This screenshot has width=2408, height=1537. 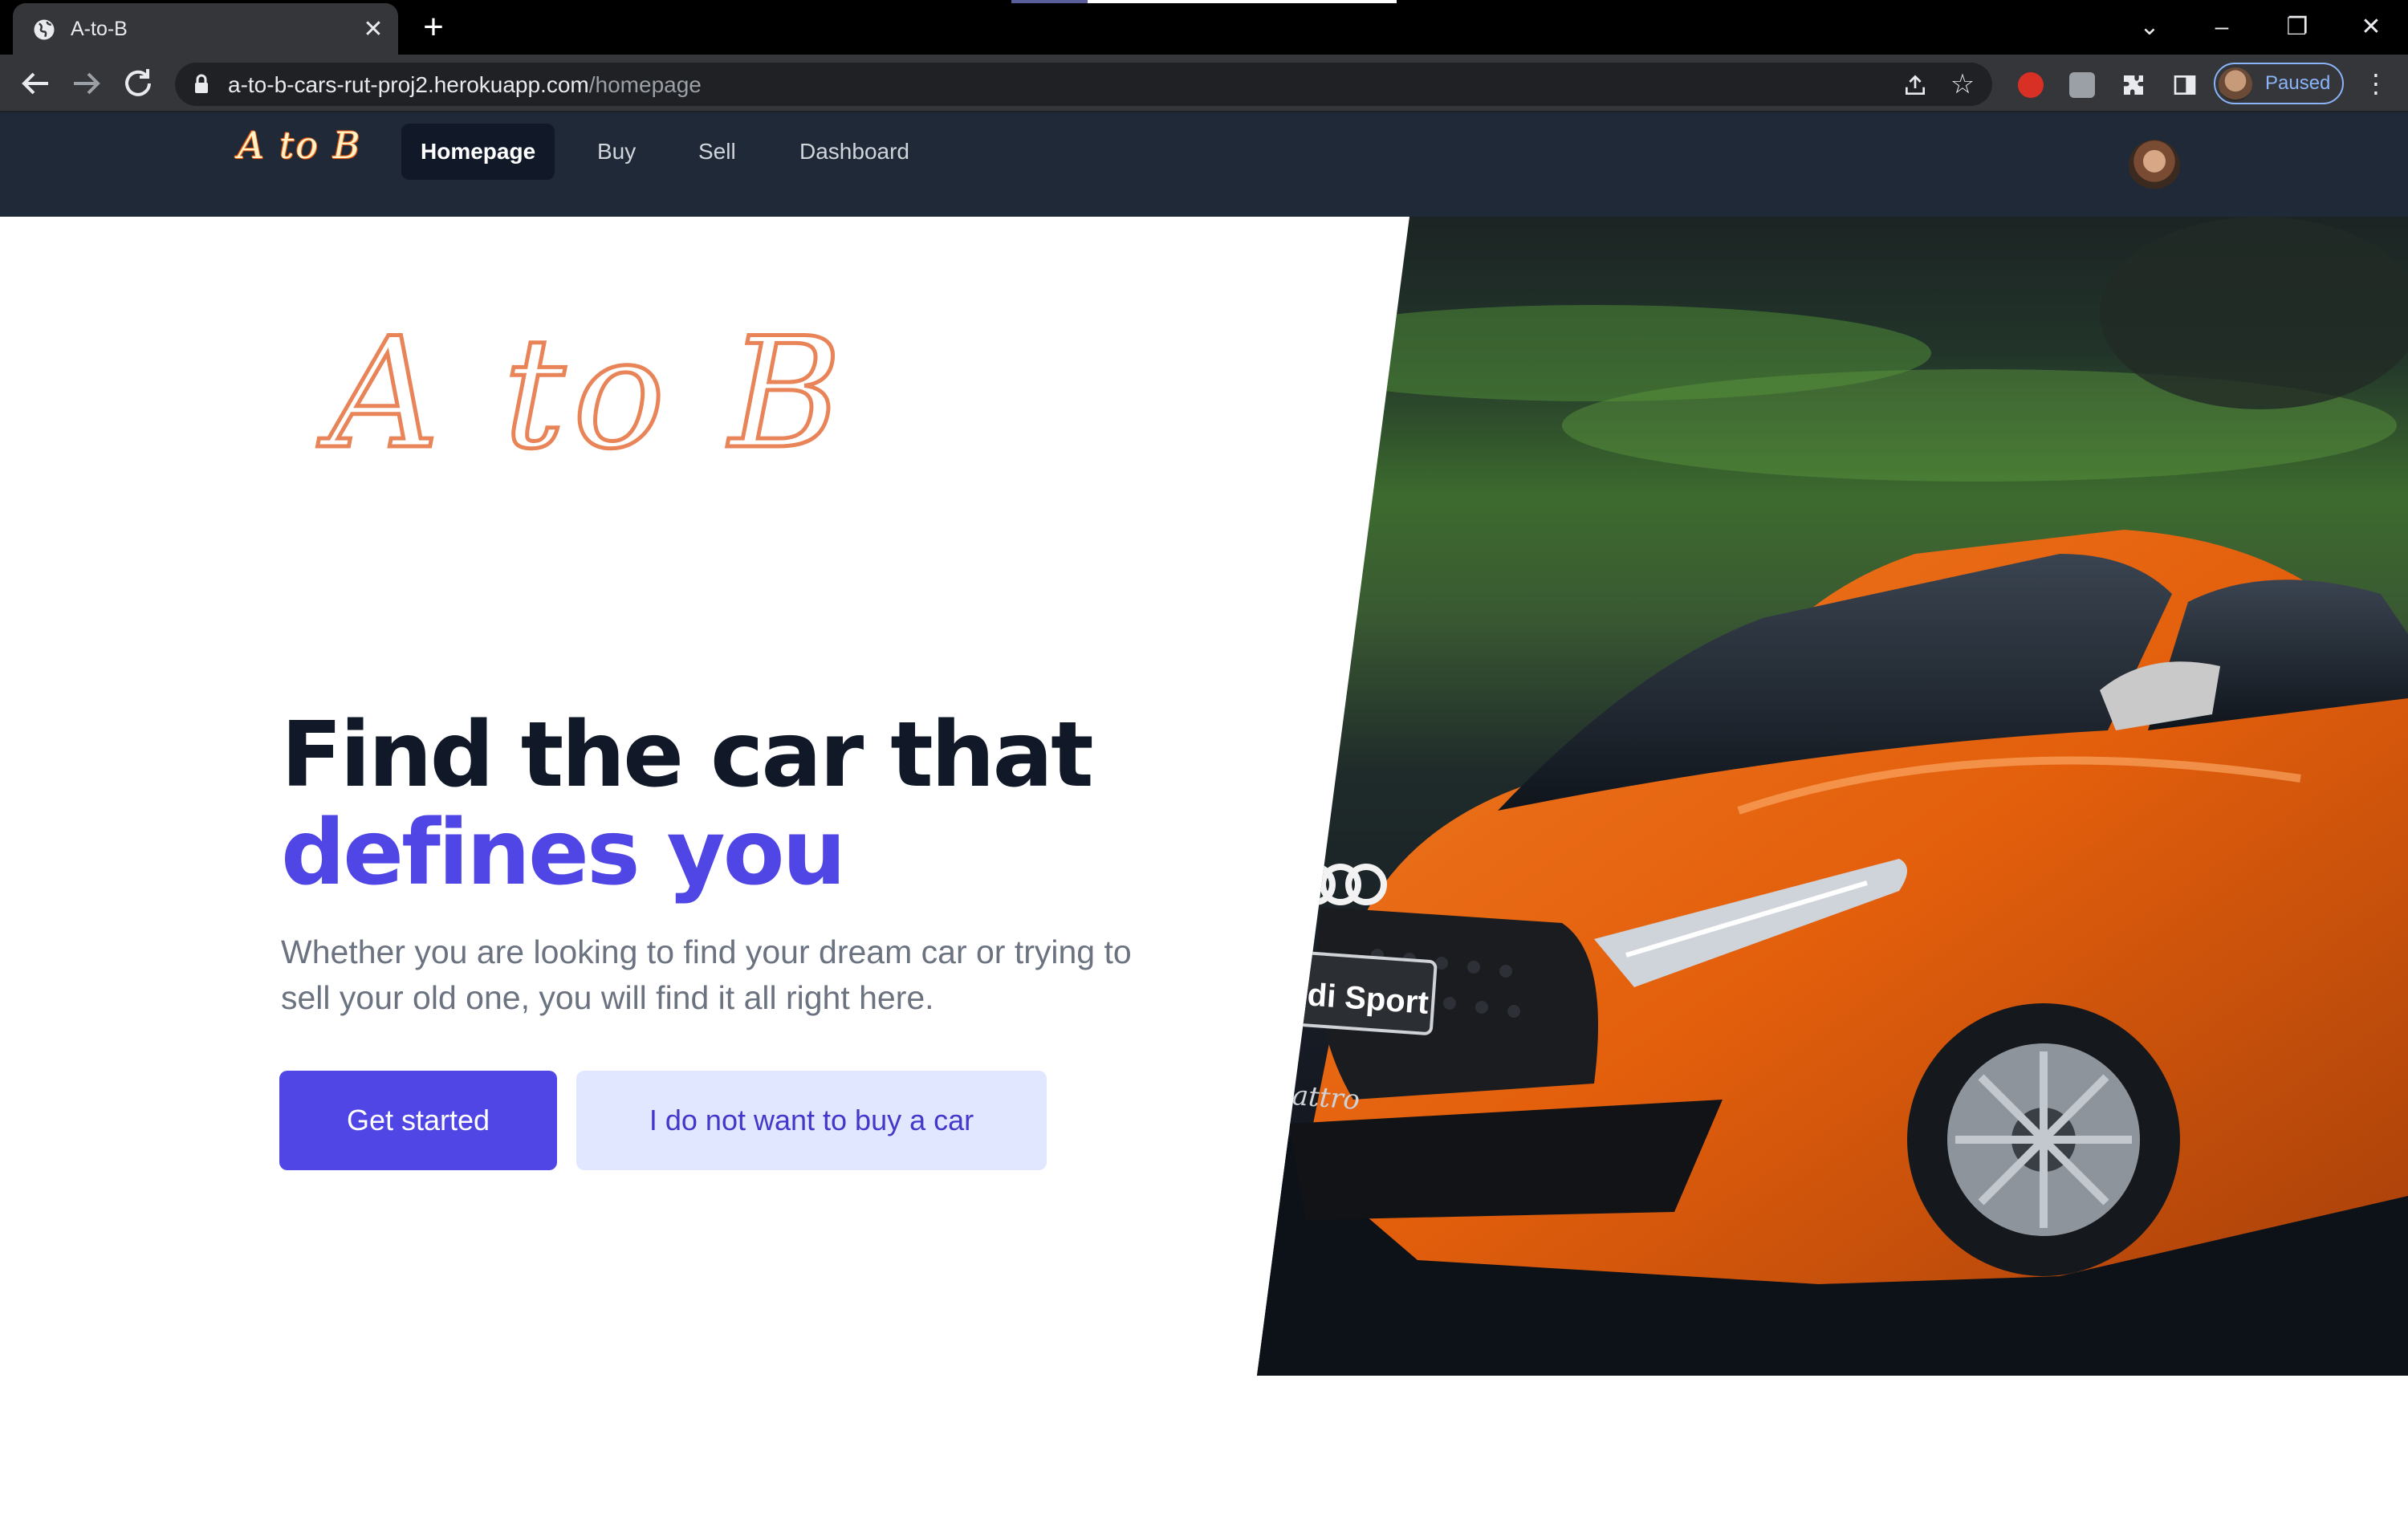 I want to click on nav-link-dashboard: Dashboard, so click(x=854, y=152).